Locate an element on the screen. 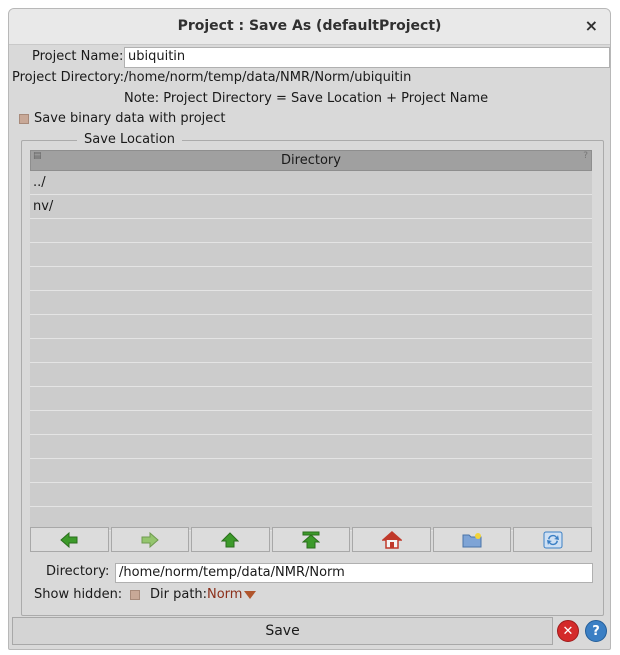 The height and width of the screenshot is (655, 620). forward-arrow-icon is located at coordinates (150, 539).